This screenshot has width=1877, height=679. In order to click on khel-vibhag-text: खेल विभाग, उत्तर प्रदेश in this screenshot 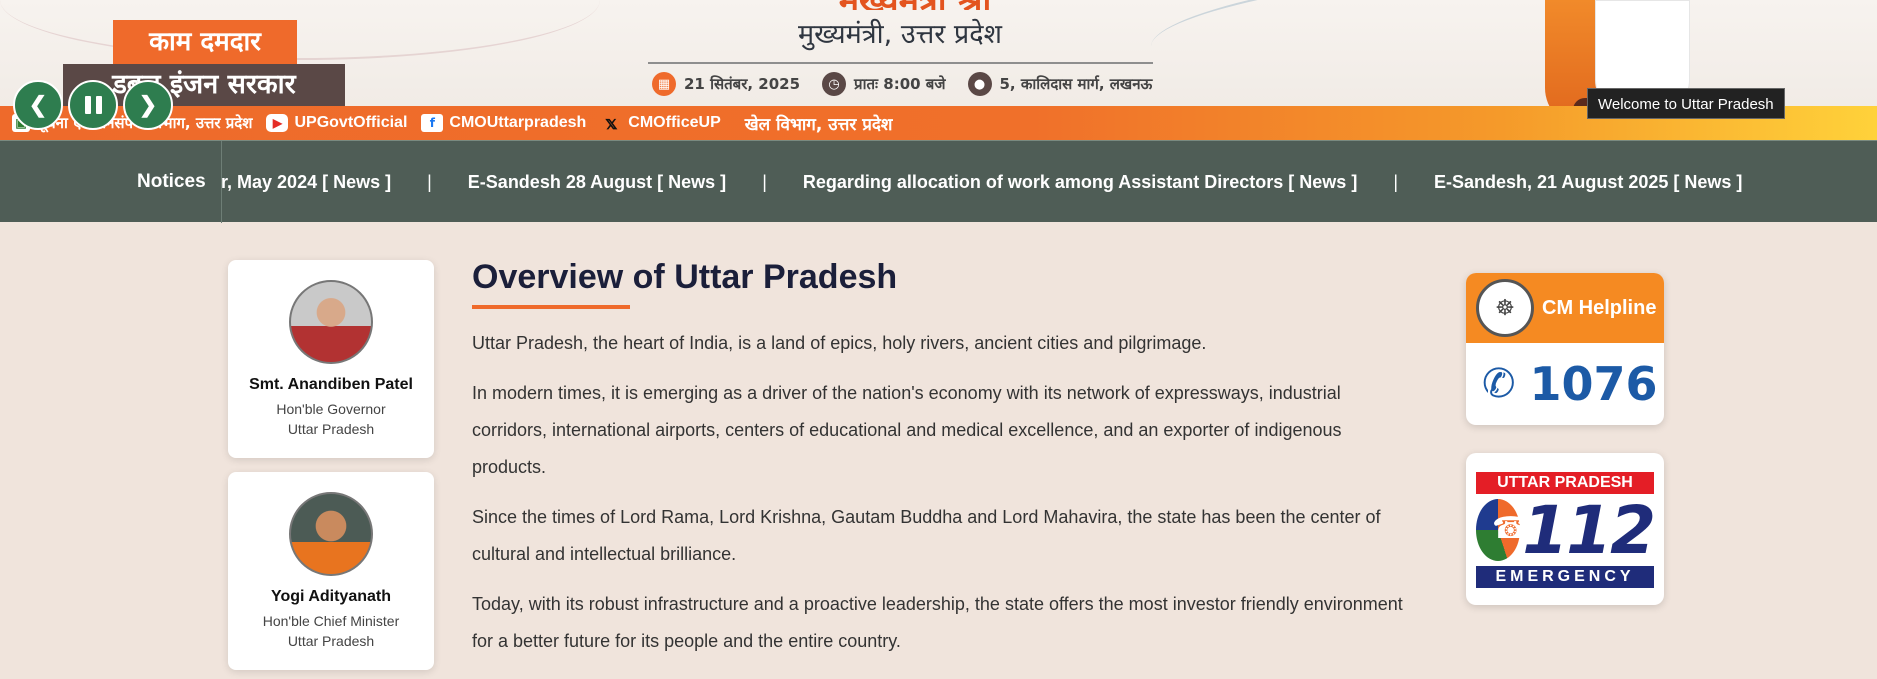, I will do `click(818, 124)`.